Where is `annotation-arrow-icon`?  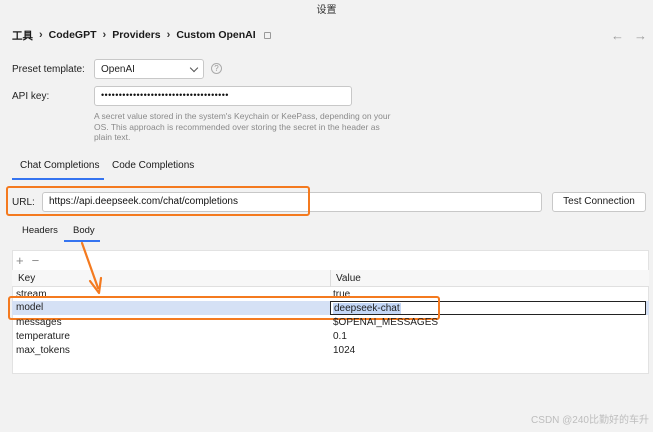 annotation-arrow-icon is located at coordinates (91, 268).